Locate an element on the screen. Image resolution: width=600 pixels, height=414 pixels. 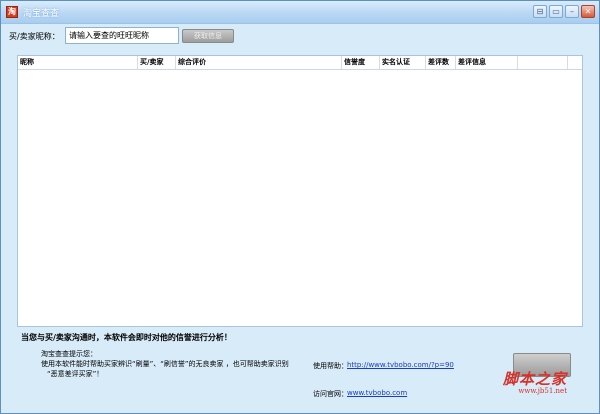
analysis-prompt: 当您与买/卖家沟通时，本软件会即时对他的信誉进行分析！ is located at coordinates (126, 337).